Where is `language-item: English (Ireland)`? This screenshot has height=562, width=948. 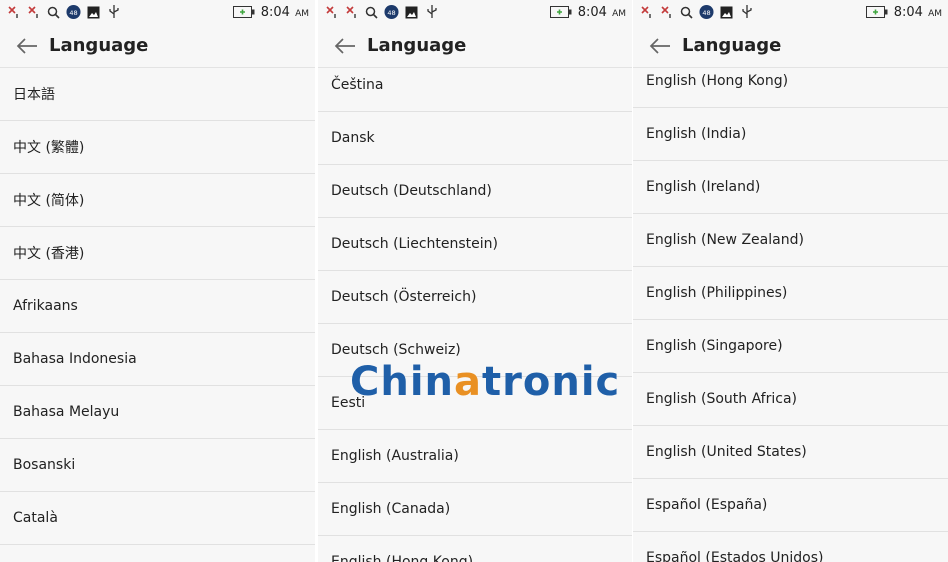 language-item: English (Ireland) is located at coordinates (790, 187).